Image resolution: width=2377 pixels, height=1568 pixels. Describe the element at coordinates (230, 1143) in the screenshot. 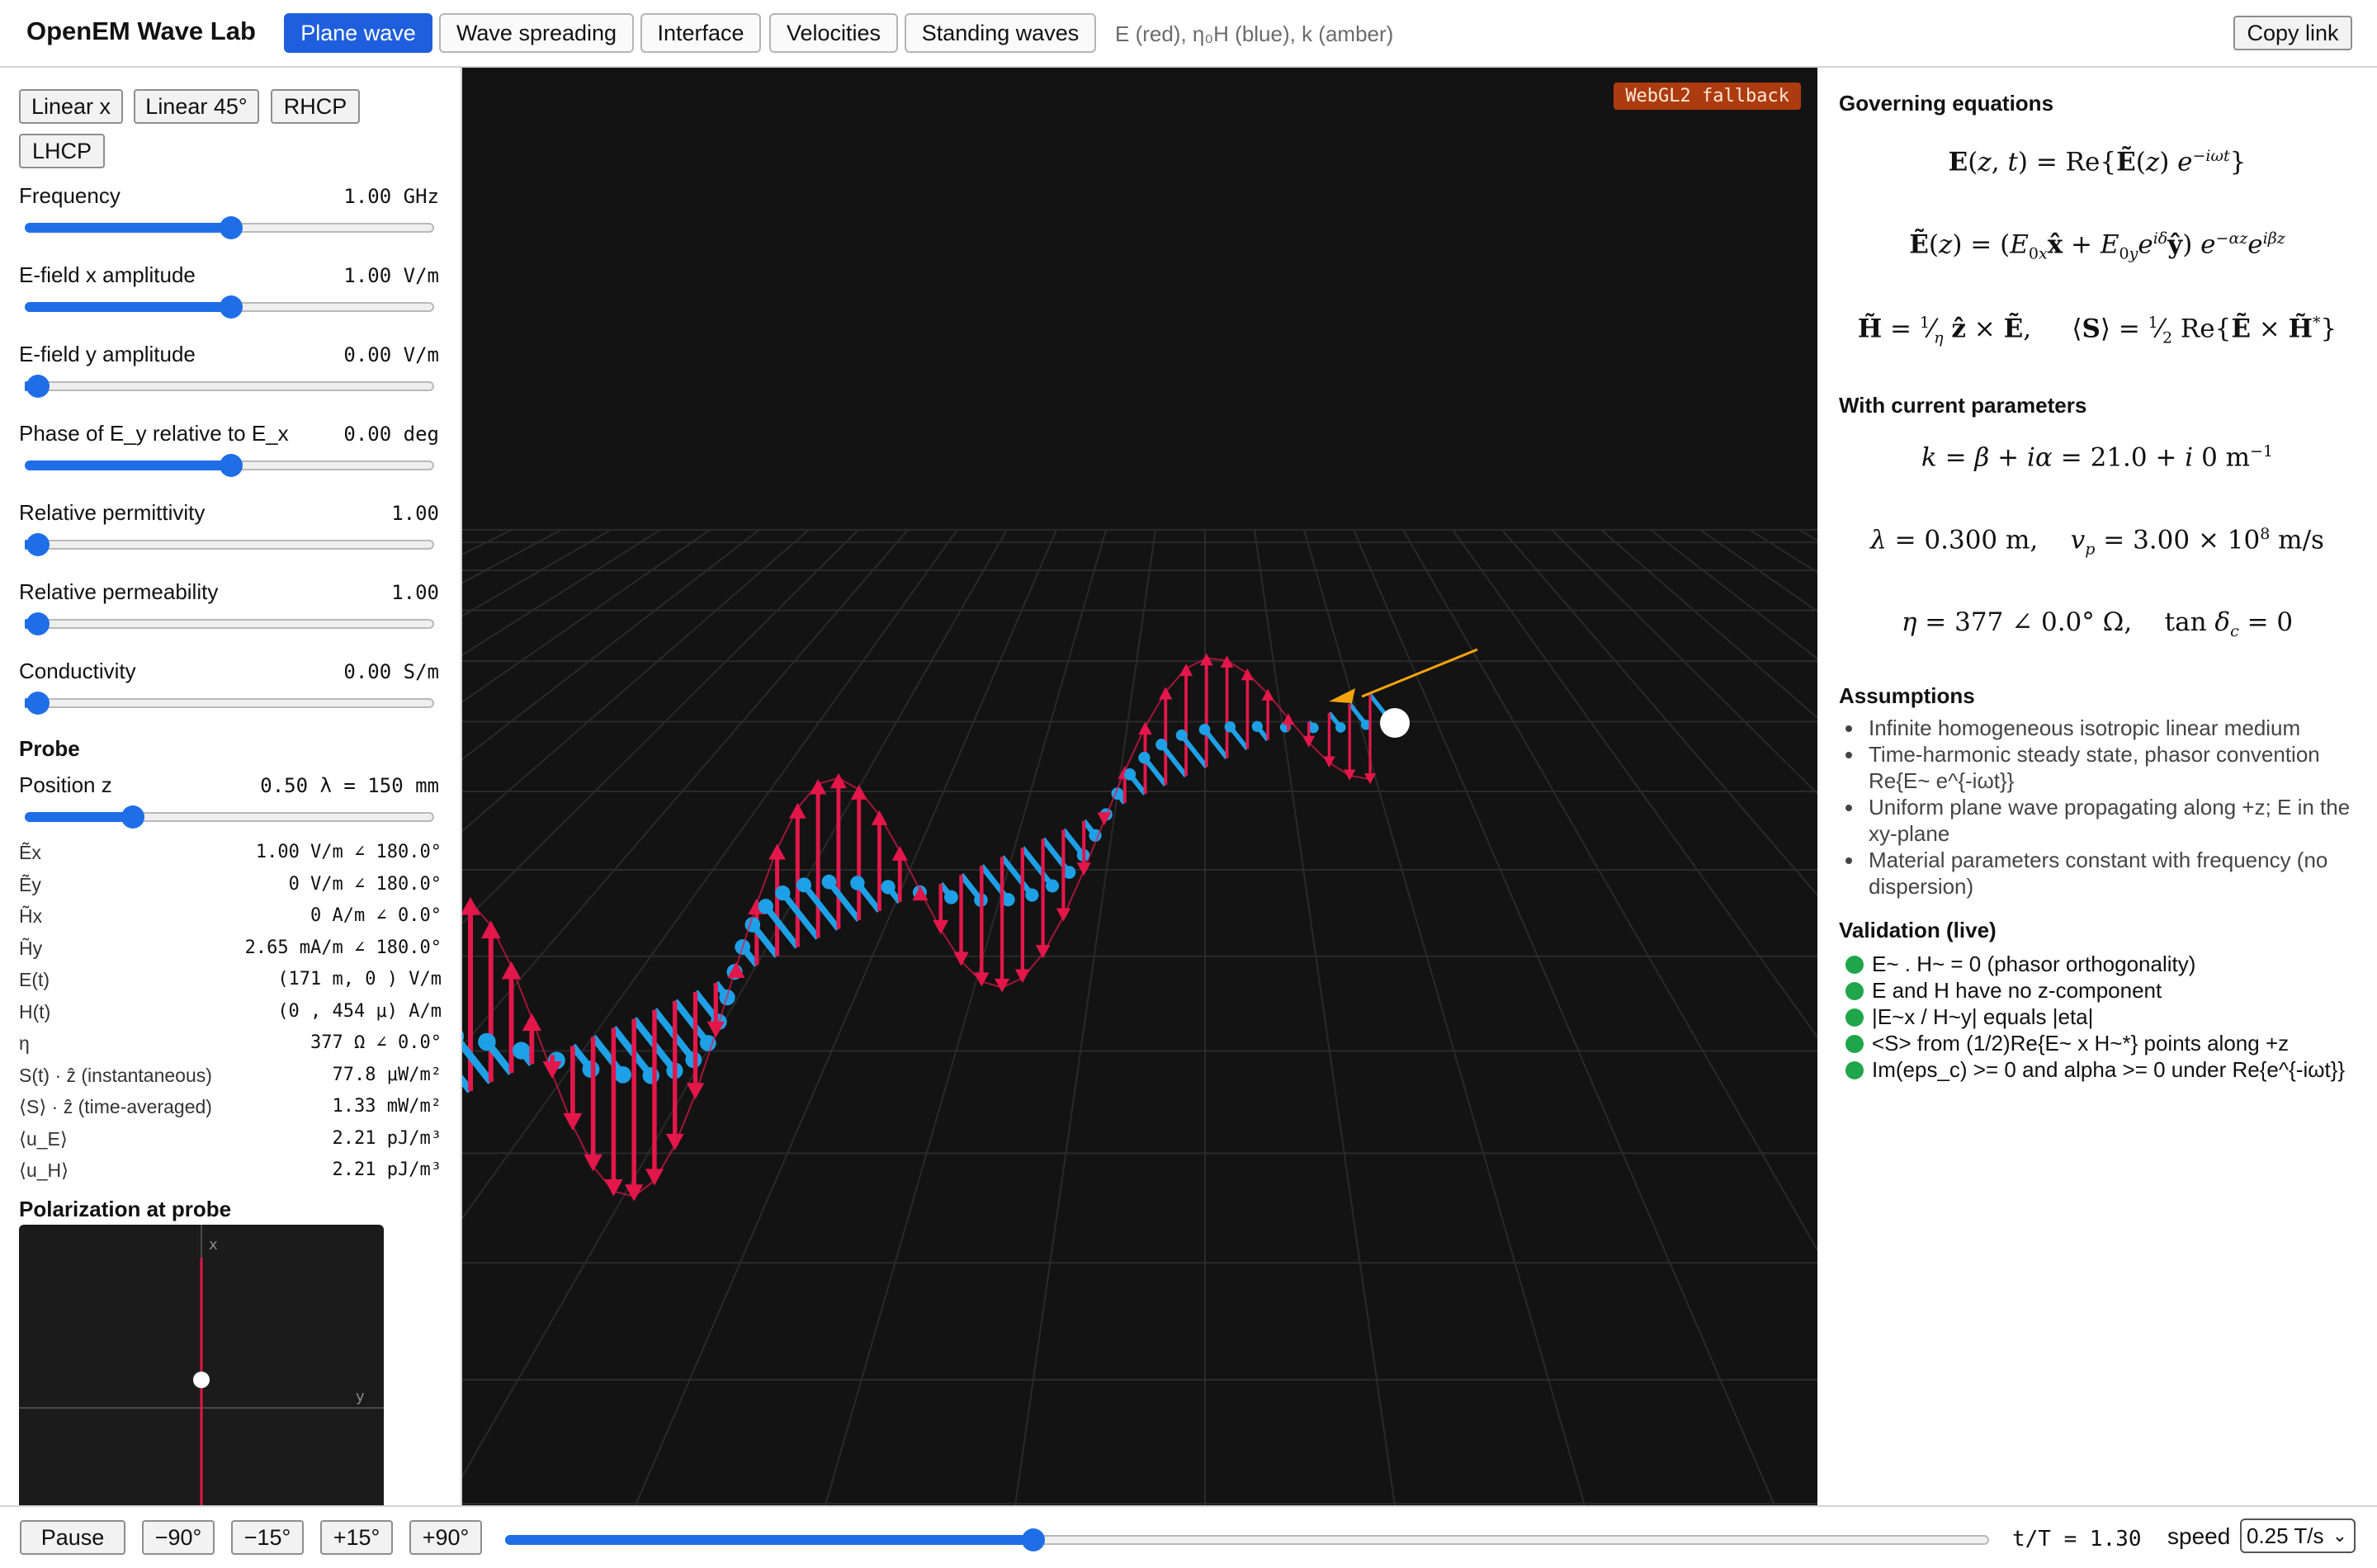

I see `probe-readout-row: ⟨u_E⟩ 2.21 pJ/m³` at that location.